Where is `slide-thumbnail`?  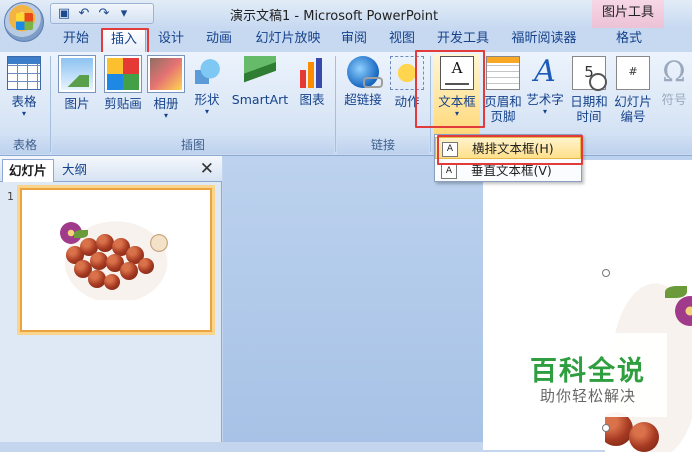 slide-thumbnail is located at coordinates (116, 260).